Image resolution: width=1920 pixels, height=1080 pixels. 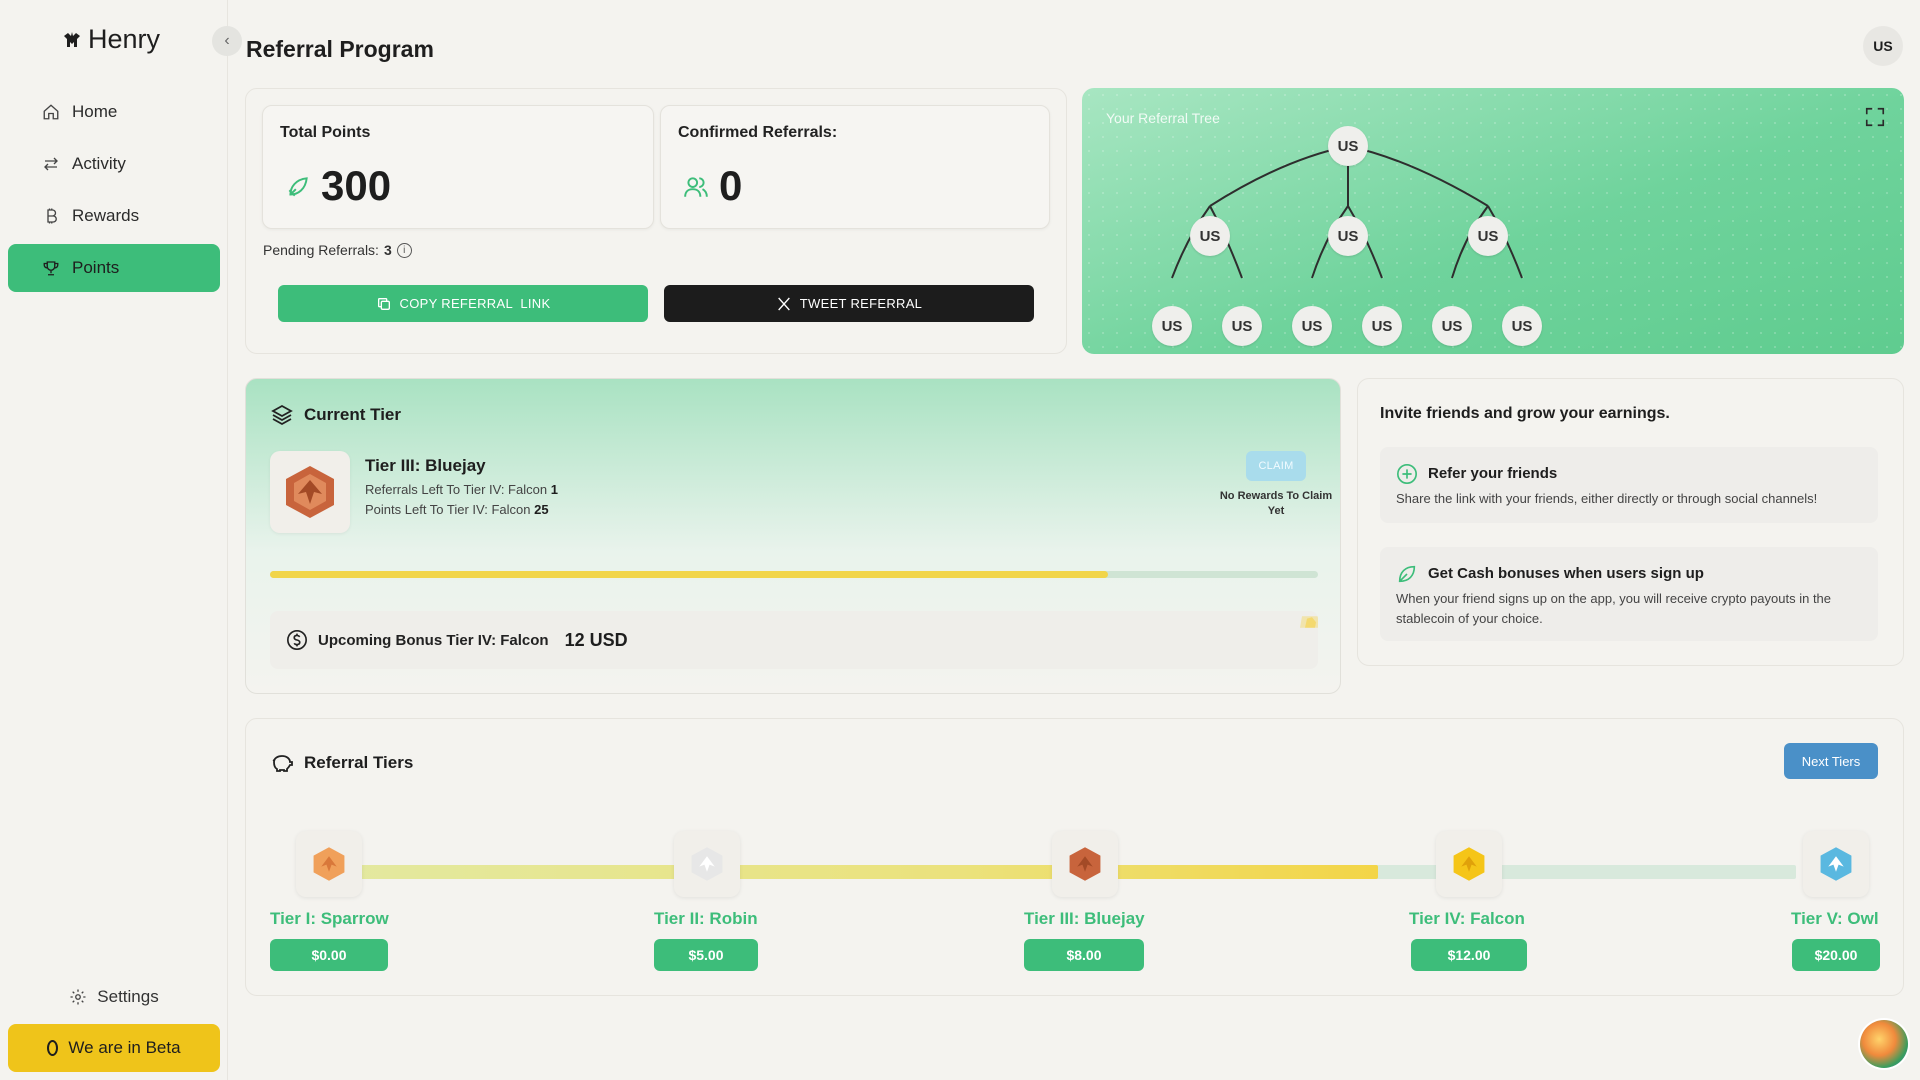 I want to click on tier-owl-price: $20.00, so click(x=1836, y=955).